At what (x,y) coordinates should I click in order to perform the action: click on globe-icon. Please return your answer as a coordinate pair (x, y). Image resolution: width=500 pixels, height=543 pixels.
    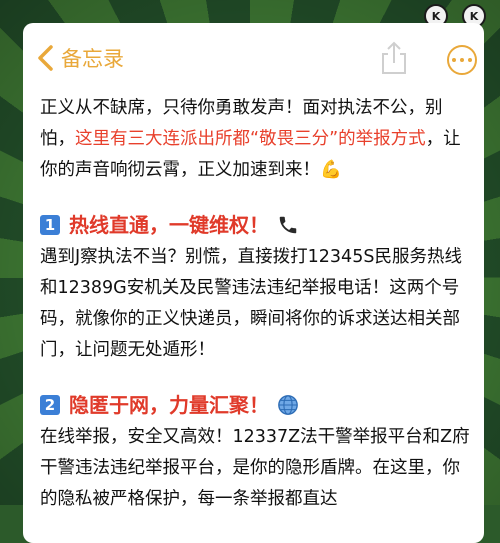
    Looking at the image, I should click on (288, 405).